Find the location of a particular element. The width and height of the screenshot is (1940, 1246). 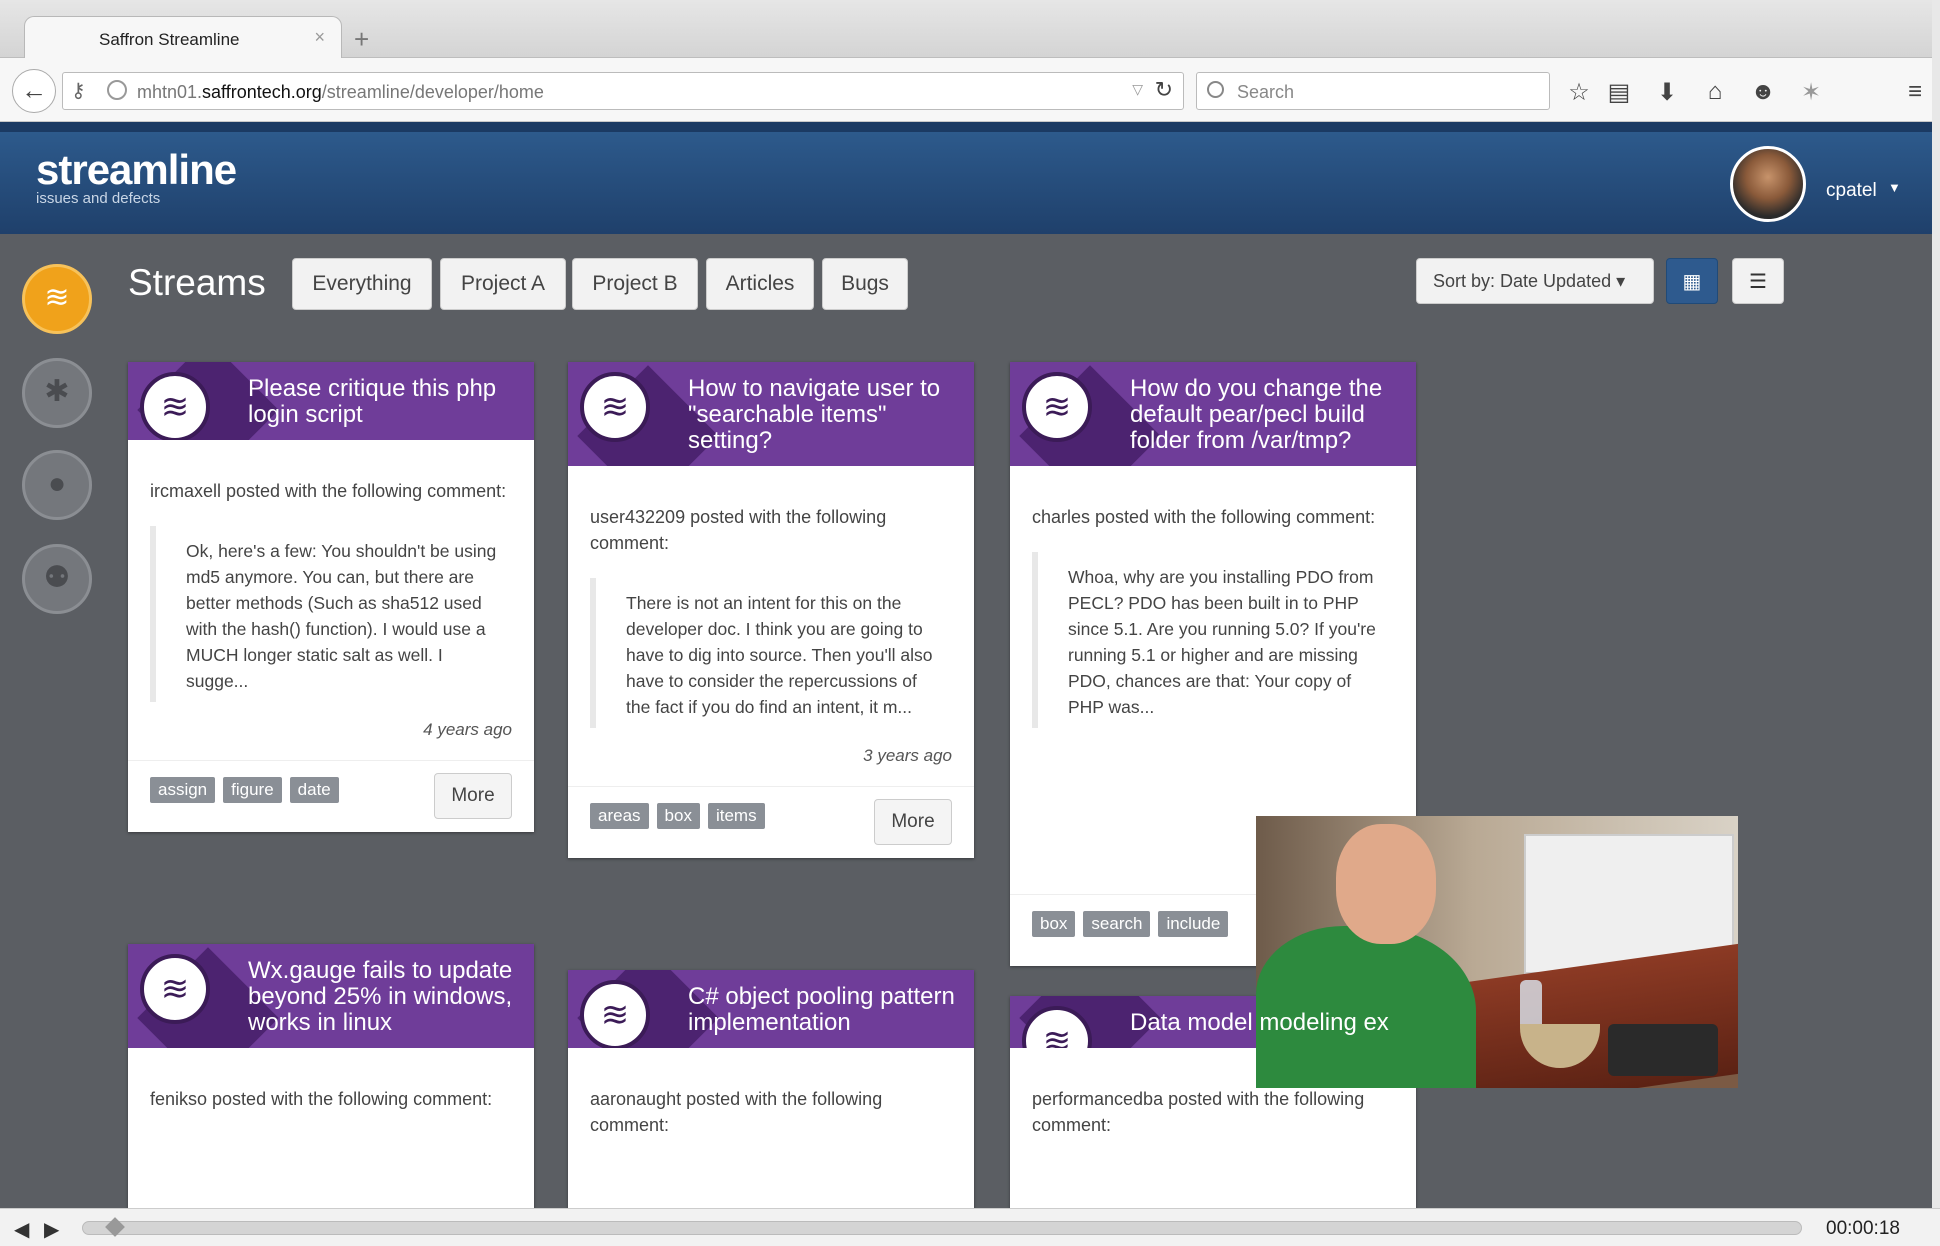

streams-nav-button: ≋ is located at coordinates (57, 299).